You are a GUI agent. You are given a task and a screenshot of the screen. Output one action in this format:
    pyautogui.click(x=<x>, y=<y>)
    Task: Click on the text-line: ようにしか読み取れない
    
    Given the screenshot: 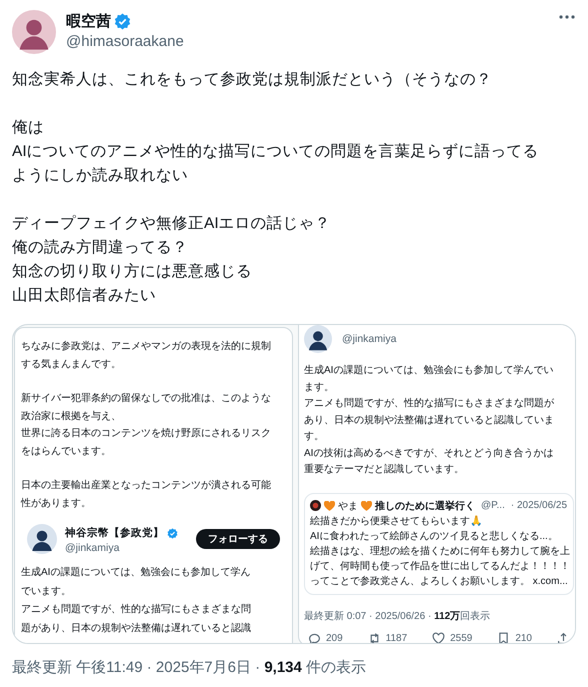 What is the action you would take?
    pyautogui.click(x=100, y=176)
    